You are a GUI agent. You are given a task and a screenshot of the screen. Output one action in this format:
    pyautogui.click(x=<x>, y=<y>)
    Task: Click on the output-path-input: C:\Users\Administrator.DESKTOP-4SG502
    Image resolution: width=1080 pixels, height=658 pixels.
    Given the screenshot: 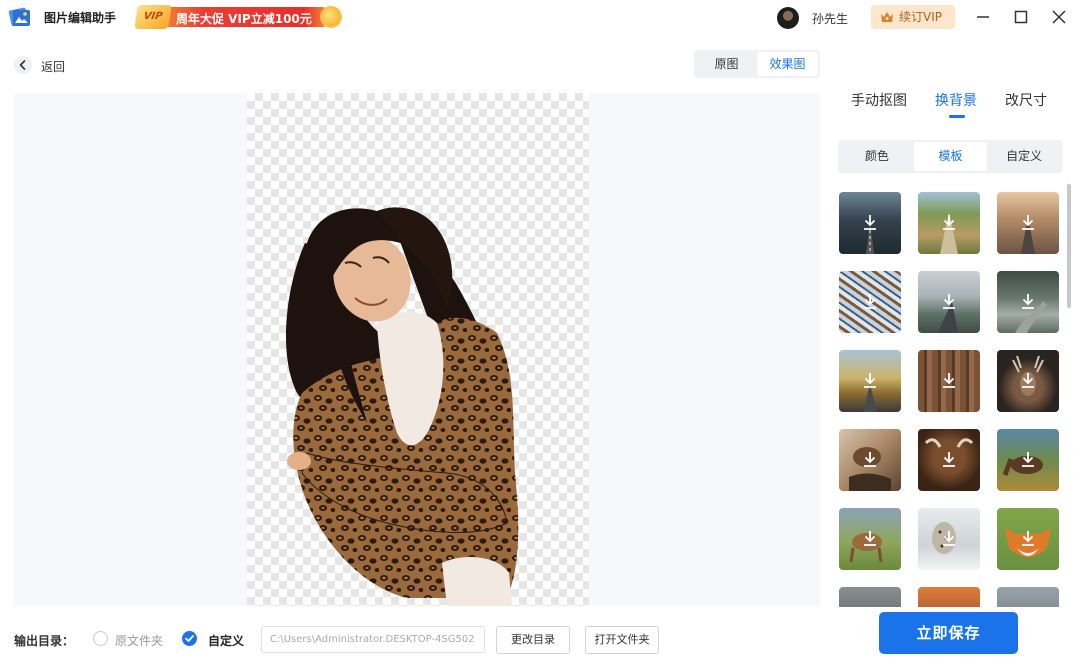 What is the action you would take?
    pyautogui.click(x=373, y=639)
    